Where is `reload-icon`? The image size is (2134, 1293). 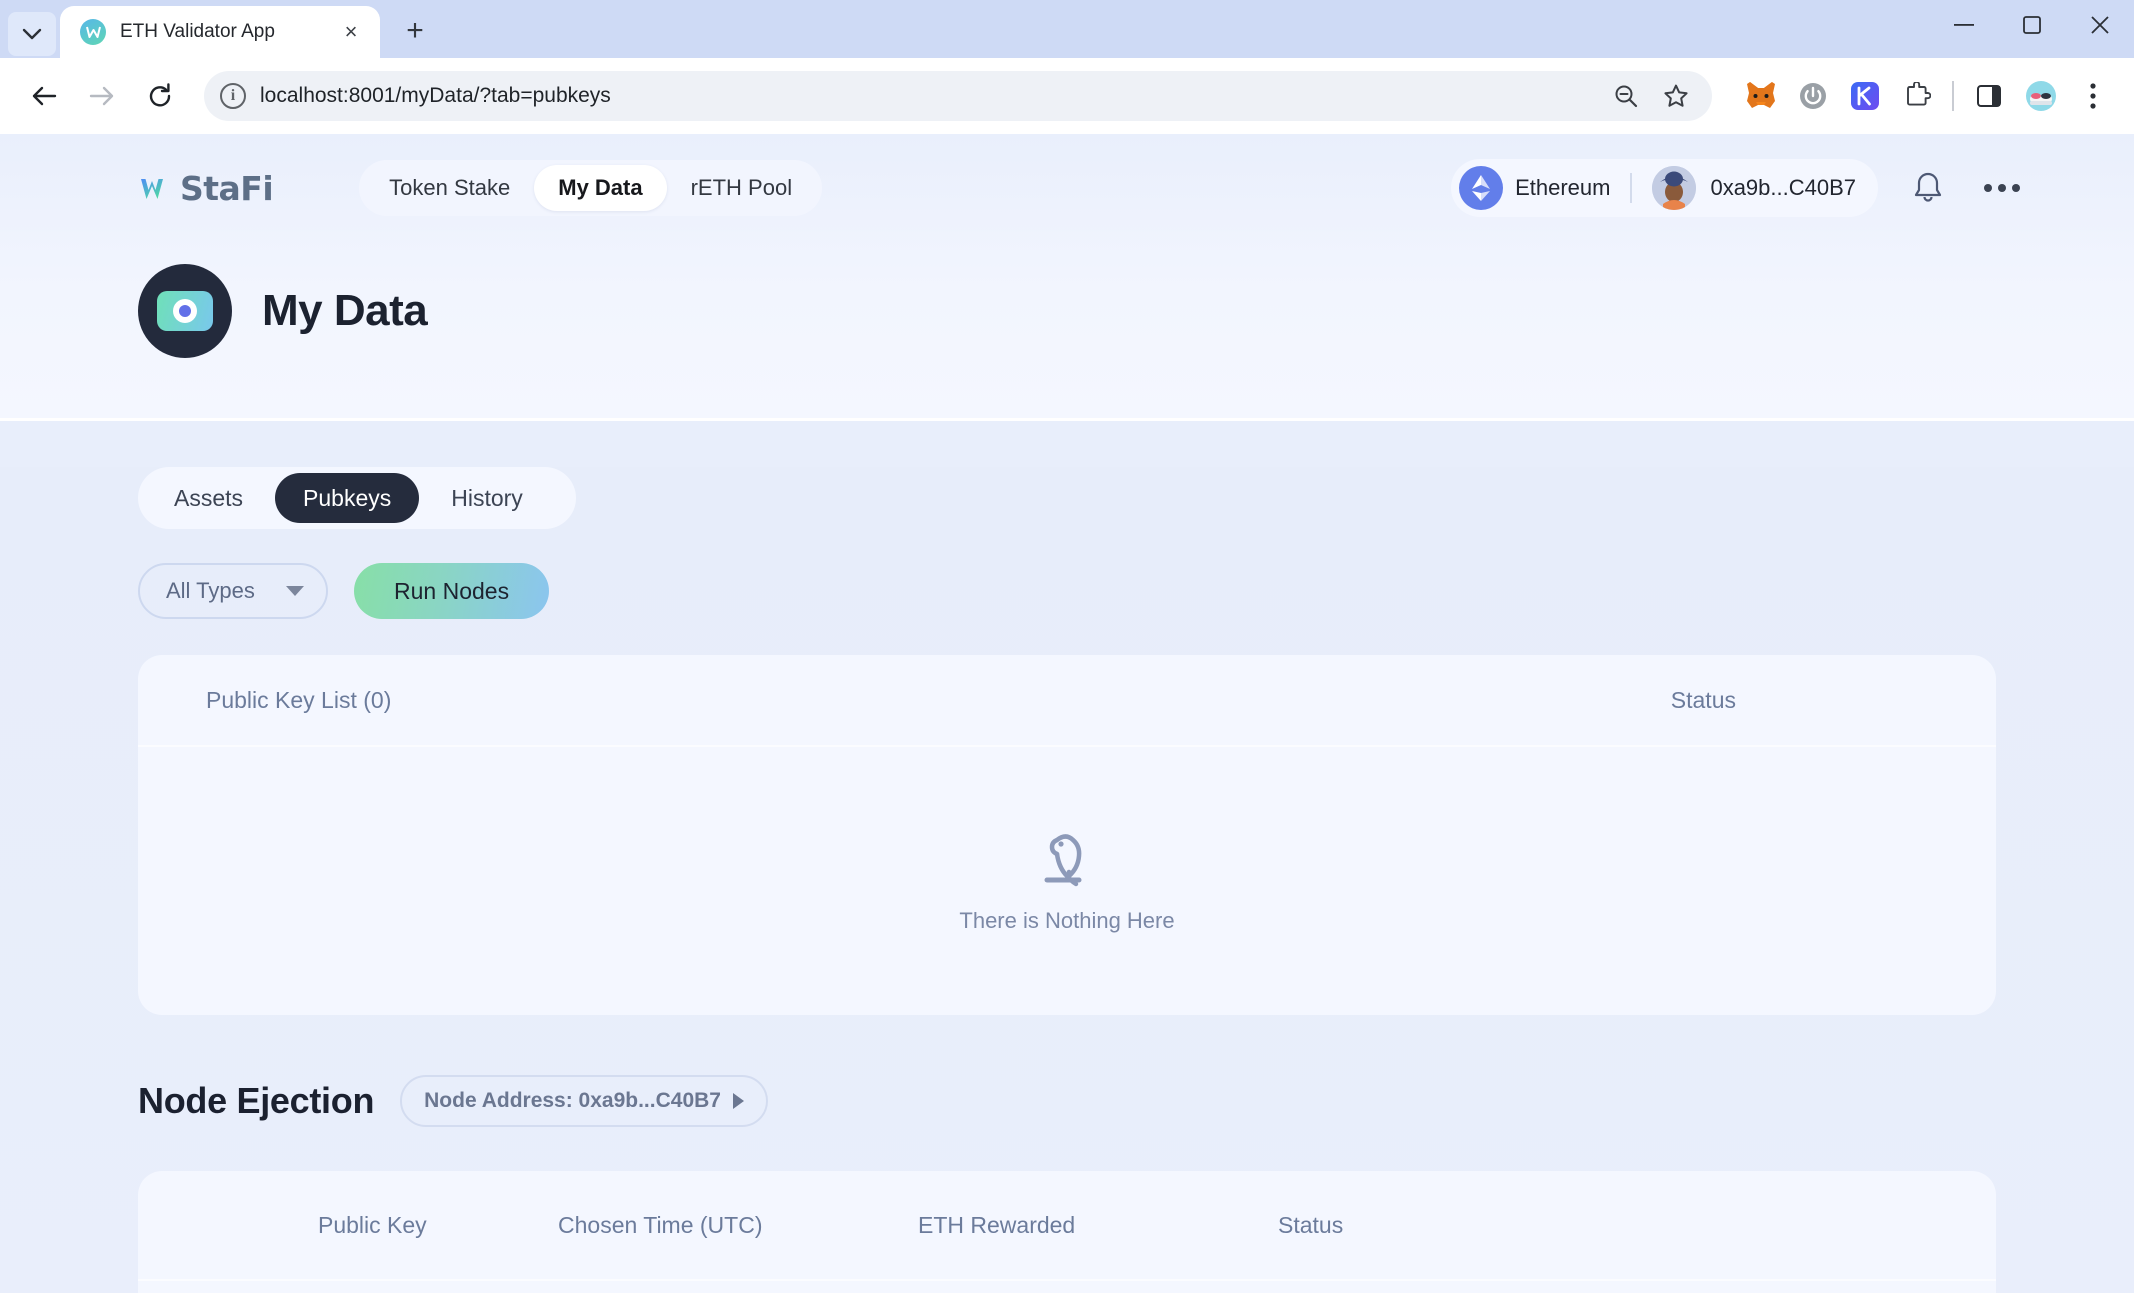
reload-icon is located at coordinates (160, 95).